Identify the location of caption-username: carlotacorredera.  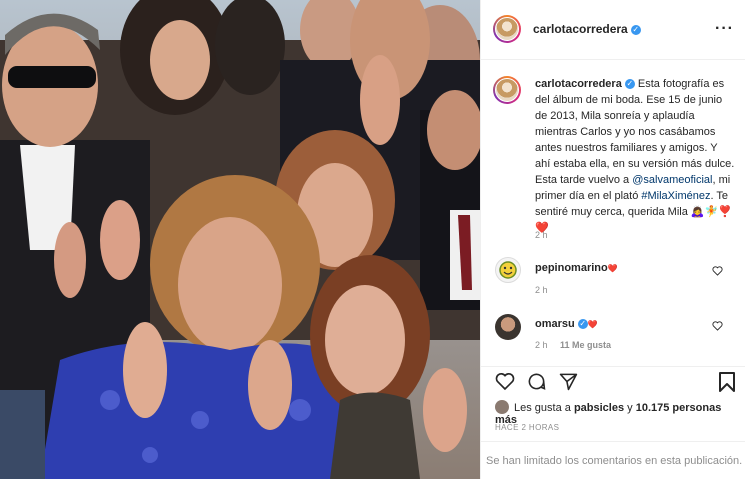
(578, 84).